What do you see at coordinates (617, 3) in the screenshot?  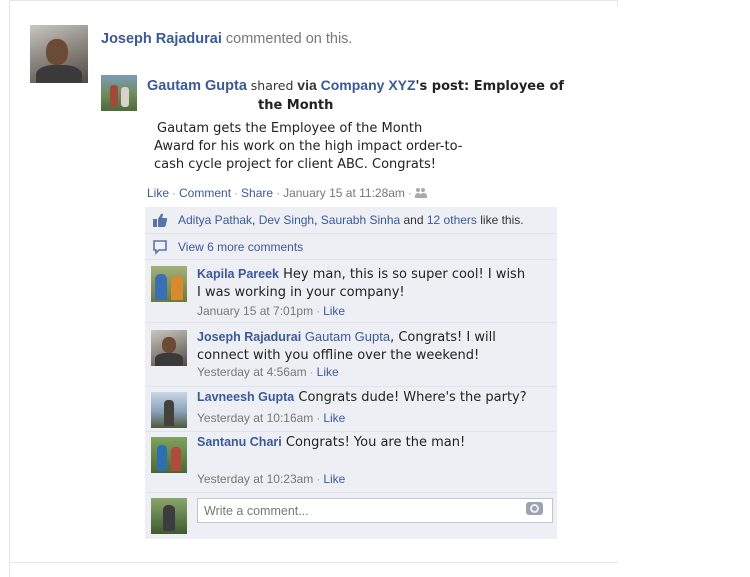 I see `feed-border-right` at bounding box center [617, 3].